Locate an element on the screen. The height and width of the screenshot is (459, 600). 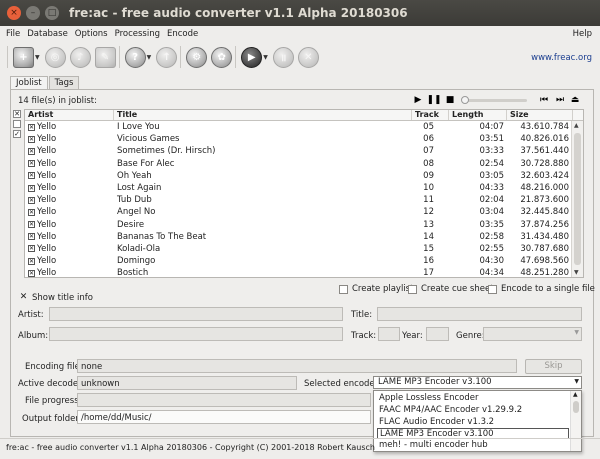
dropdown-scrollbar-thumb is located at coordinates (576, 407).